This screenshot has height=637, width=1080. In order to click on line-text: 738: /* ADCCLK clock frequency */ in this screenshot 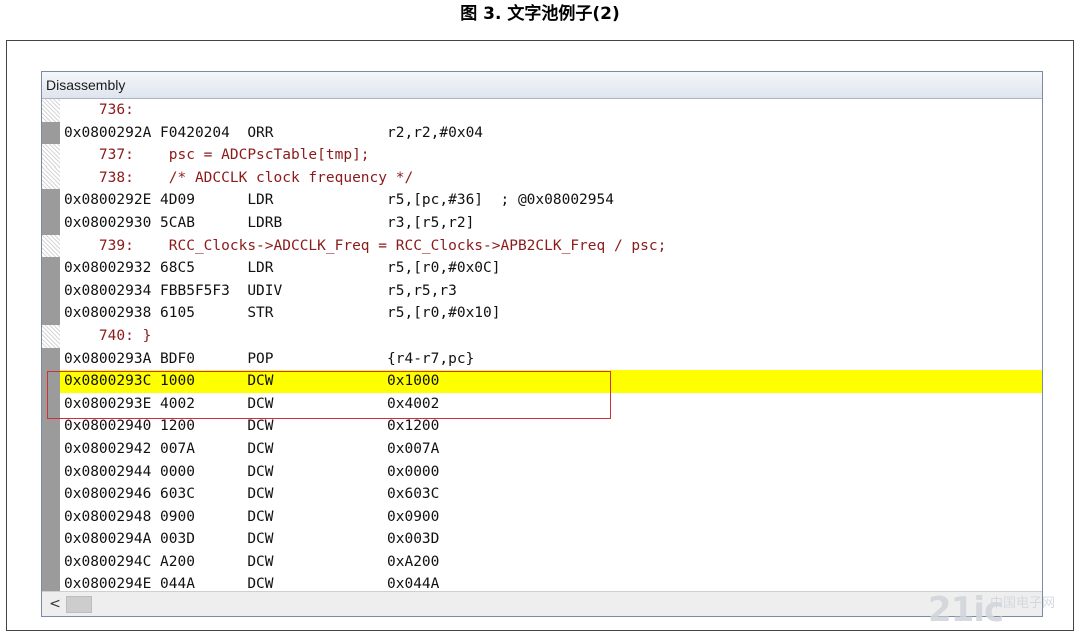, I will do `click(239, 177)`.